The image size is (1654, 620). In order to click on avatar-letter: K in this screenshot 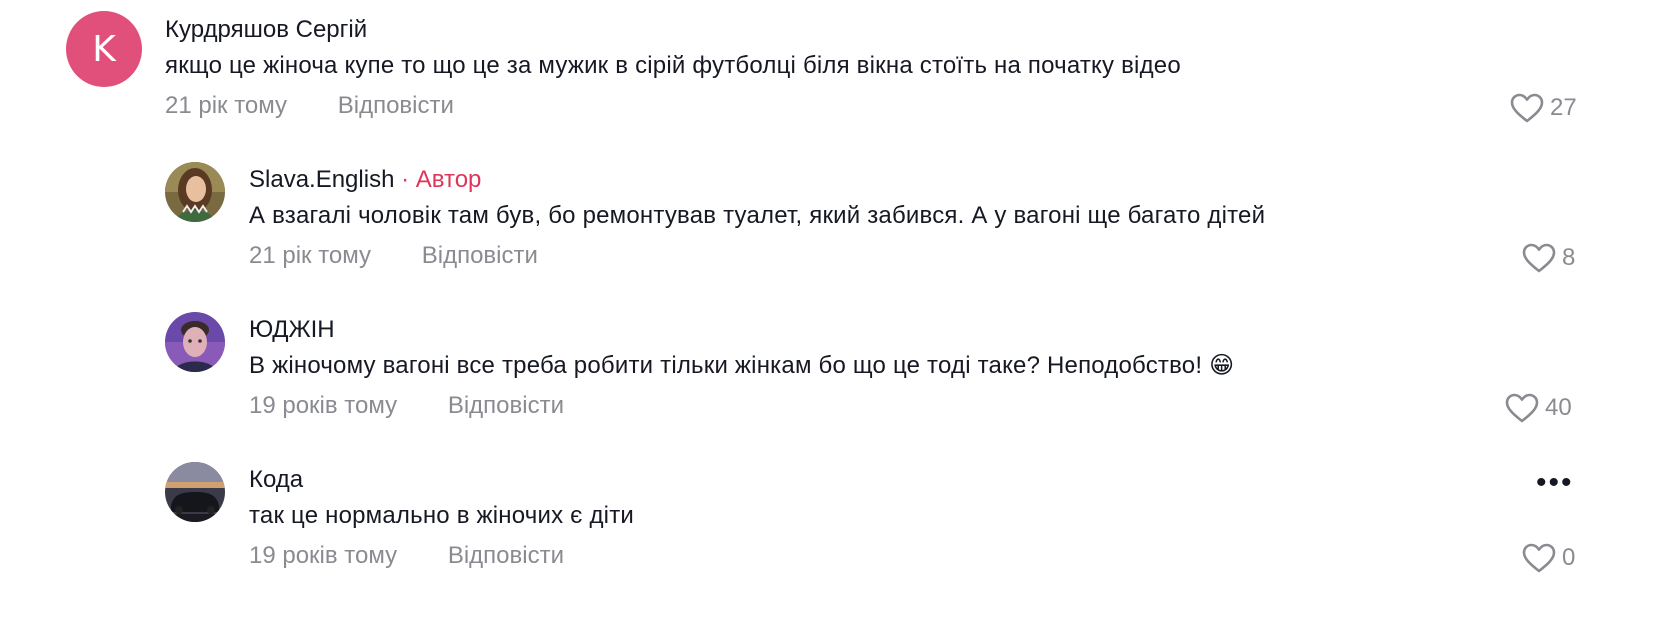, I will do `click(104, 49)`.